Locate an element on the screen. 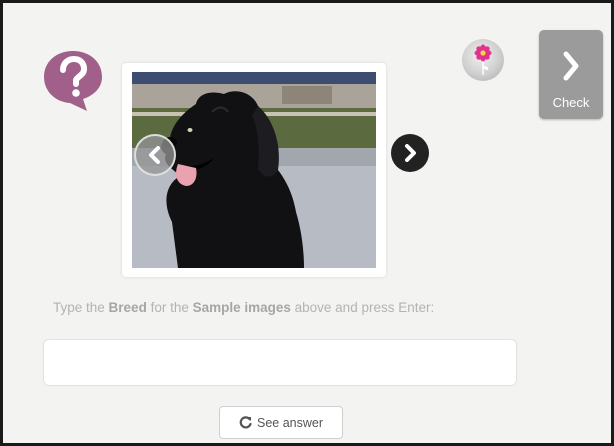  prompt-keyword-sample-images: Sample images is located at coordinates (241, 307).